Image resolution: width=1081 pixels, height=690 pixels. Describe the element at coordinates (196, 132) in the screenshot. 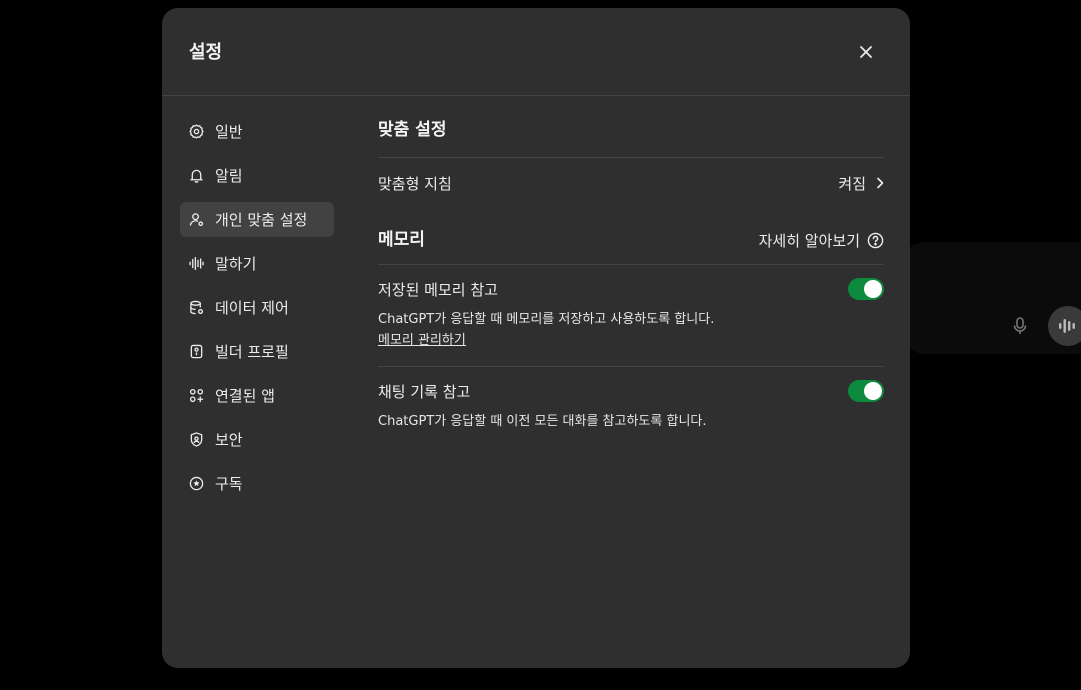

I see `gear-icon` at that location.